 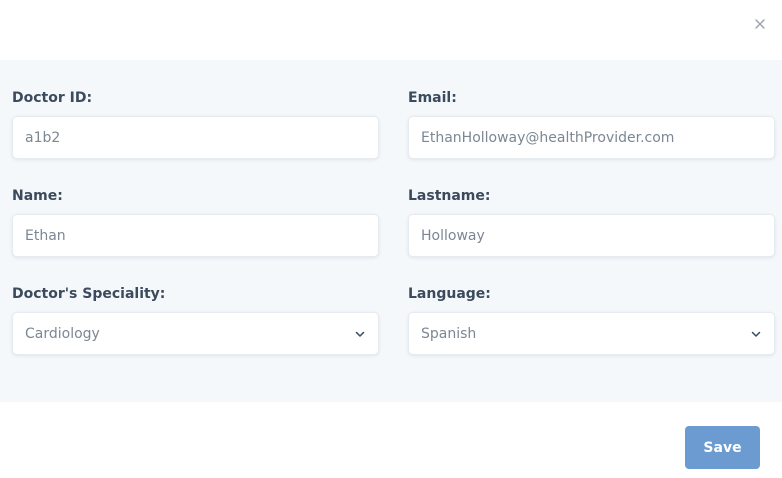 I want to click on speciality-field: Doctor's Speciality: Cardiology, so click(x=195, y=320).